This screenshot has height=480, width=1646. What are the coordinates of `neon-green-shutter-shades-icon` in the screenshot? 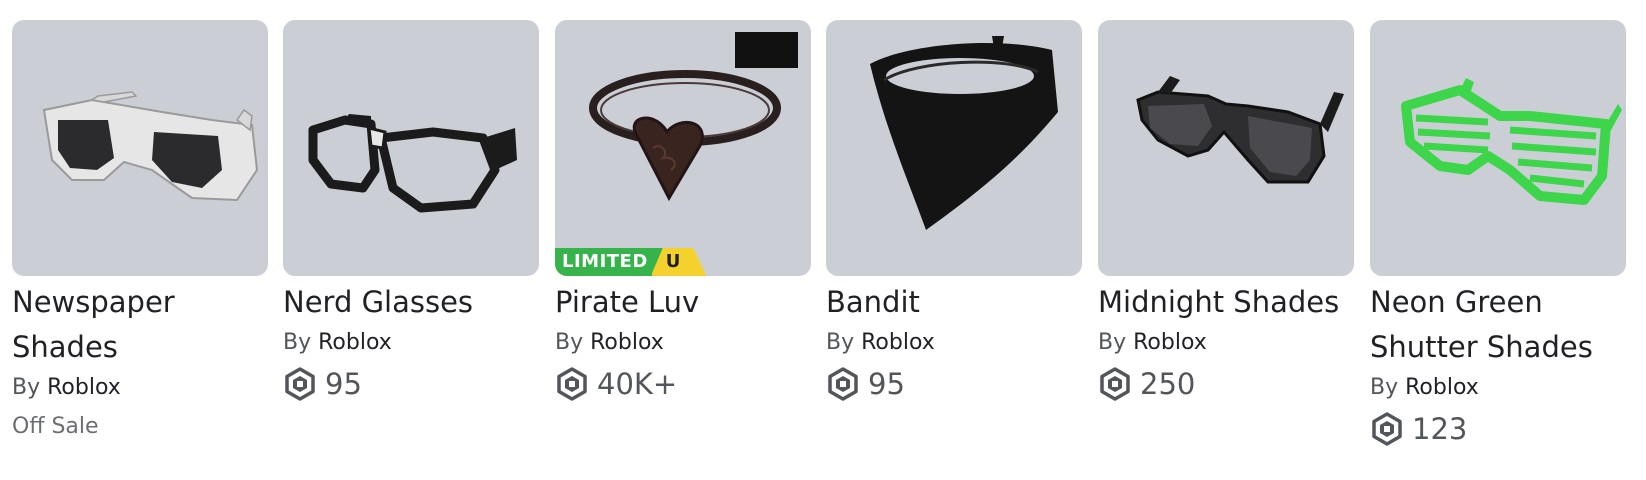 It's located at (1511, 141).